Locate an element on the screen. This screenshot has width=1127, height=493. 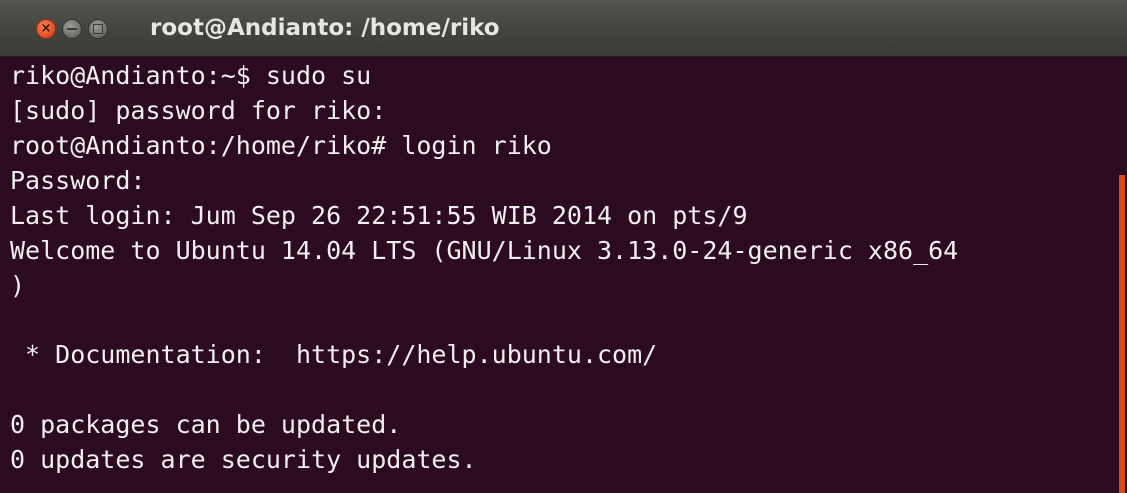
terminal-line: ) is located at coordinates (18, 285).